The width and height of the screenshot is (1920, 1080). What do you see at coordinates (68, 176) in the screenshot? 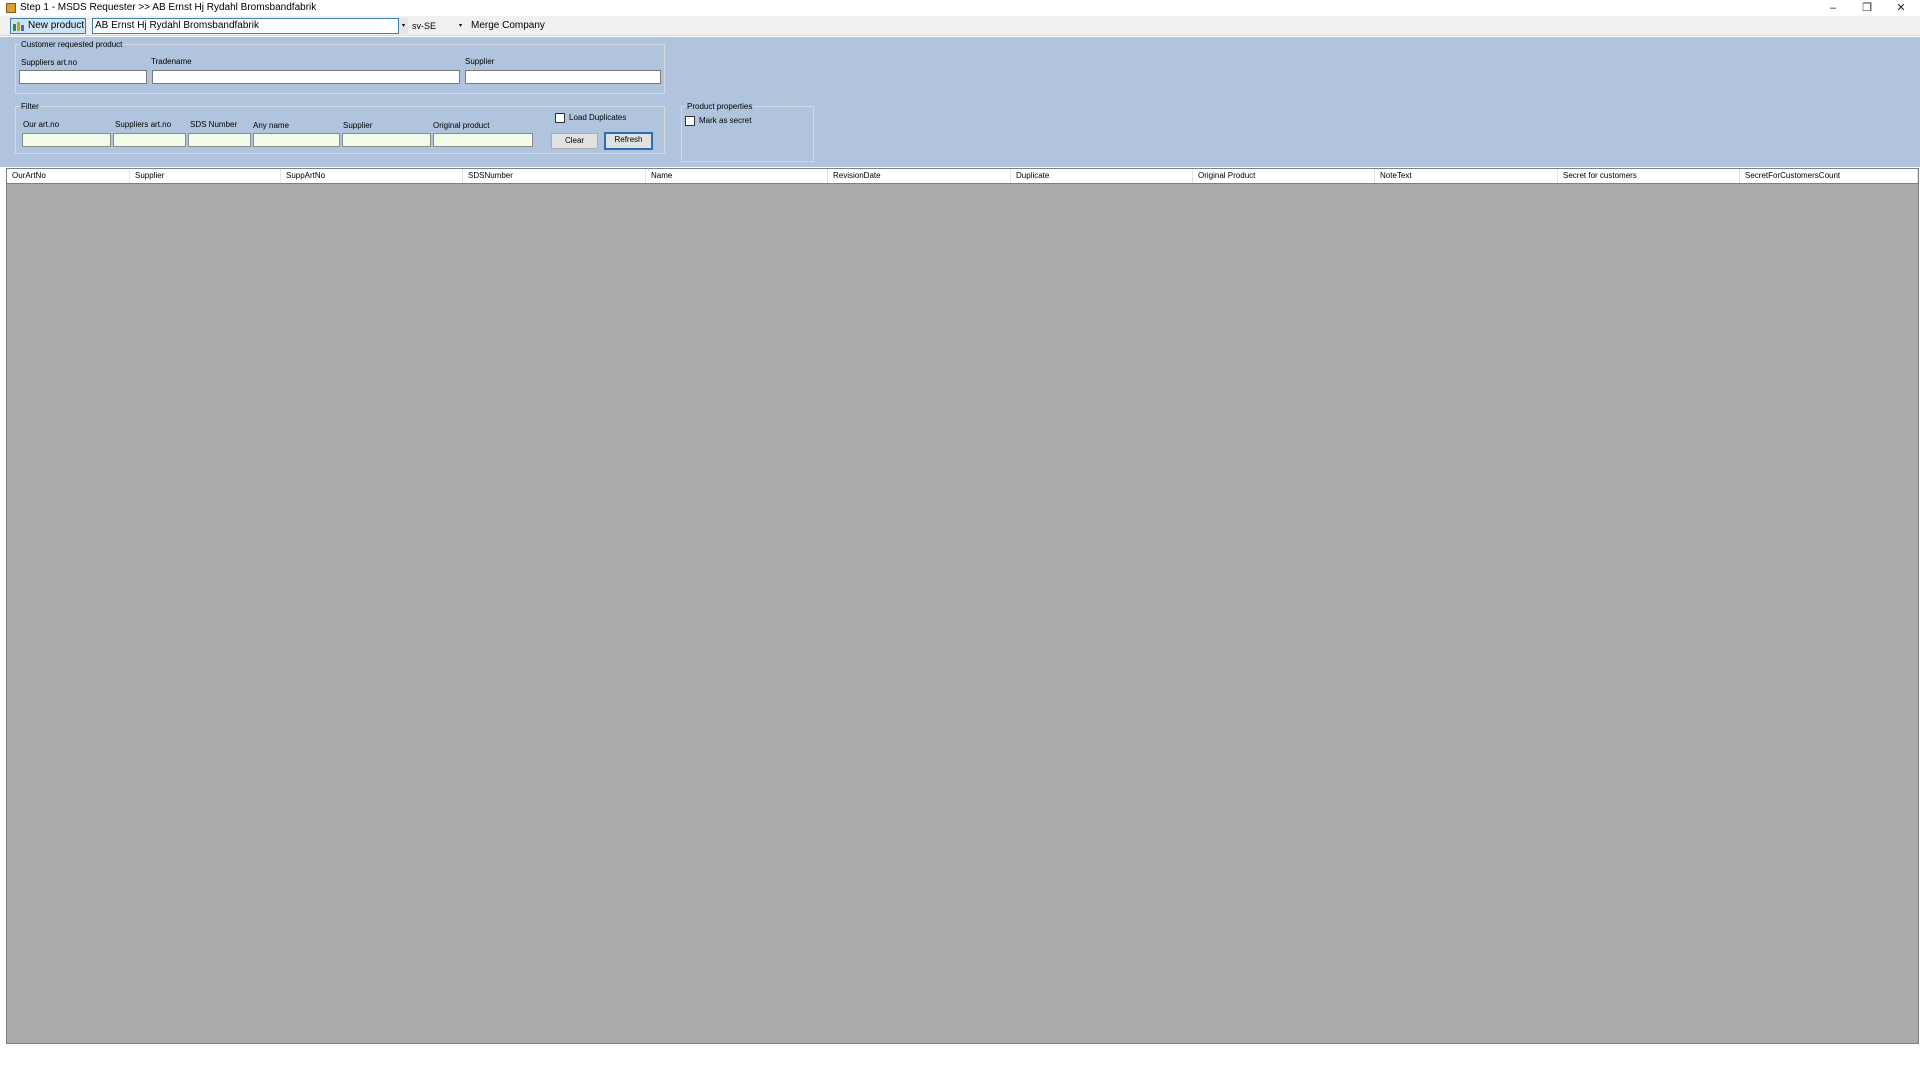
I see `column-header-ourartno: OurArtNo` at bounding box center [68, 176].